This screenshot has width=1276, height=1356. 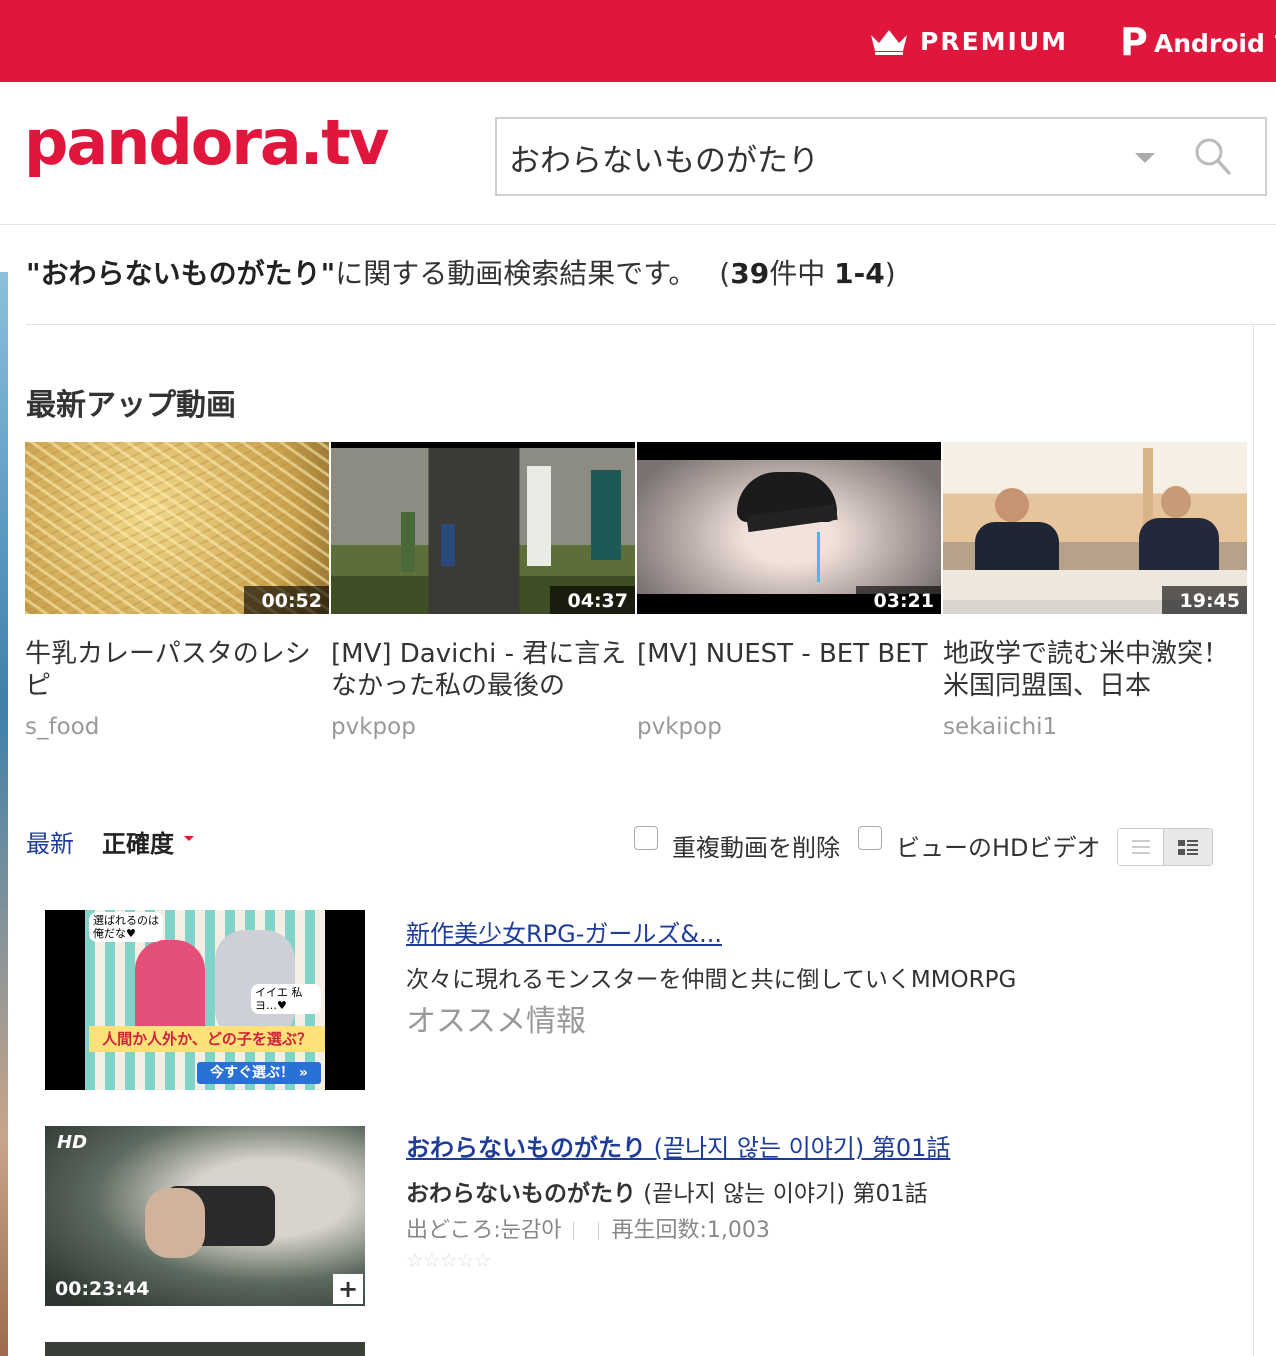 What do you see at coordinates (789, 528) in the screenshot?
I see `video-thumbnail: 03:21` at bounding box center [789, 528].